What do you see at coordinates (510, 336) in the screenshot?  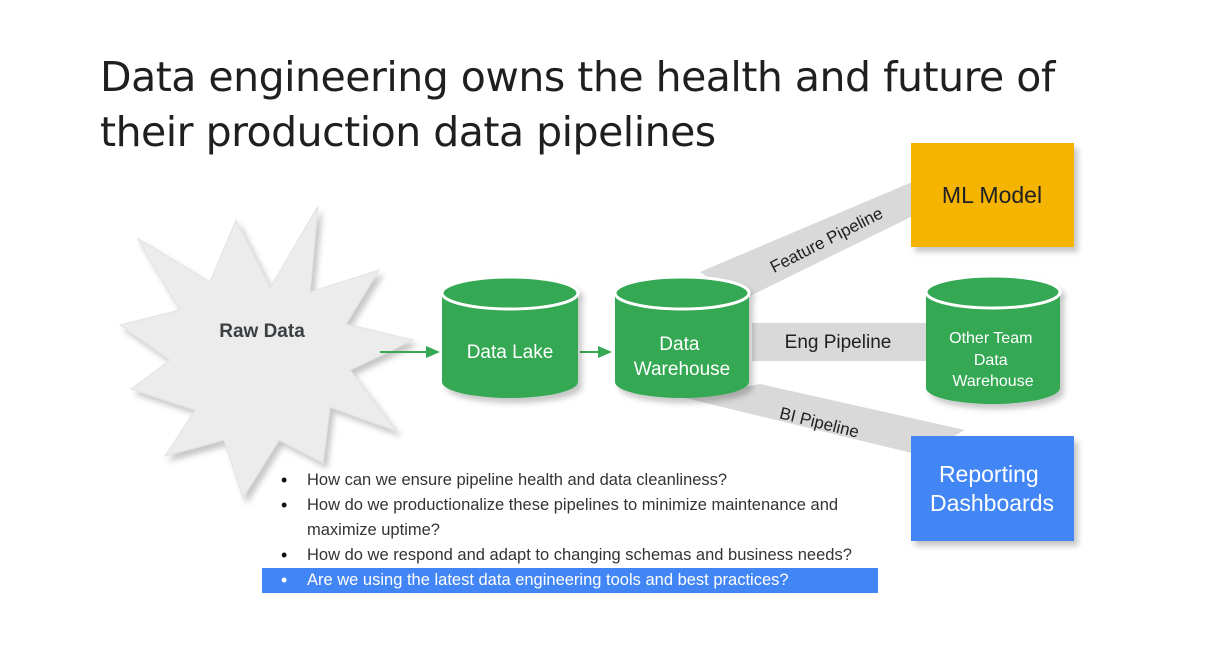 I see `data-lake-cylinder` at bounding box center [510, 336].